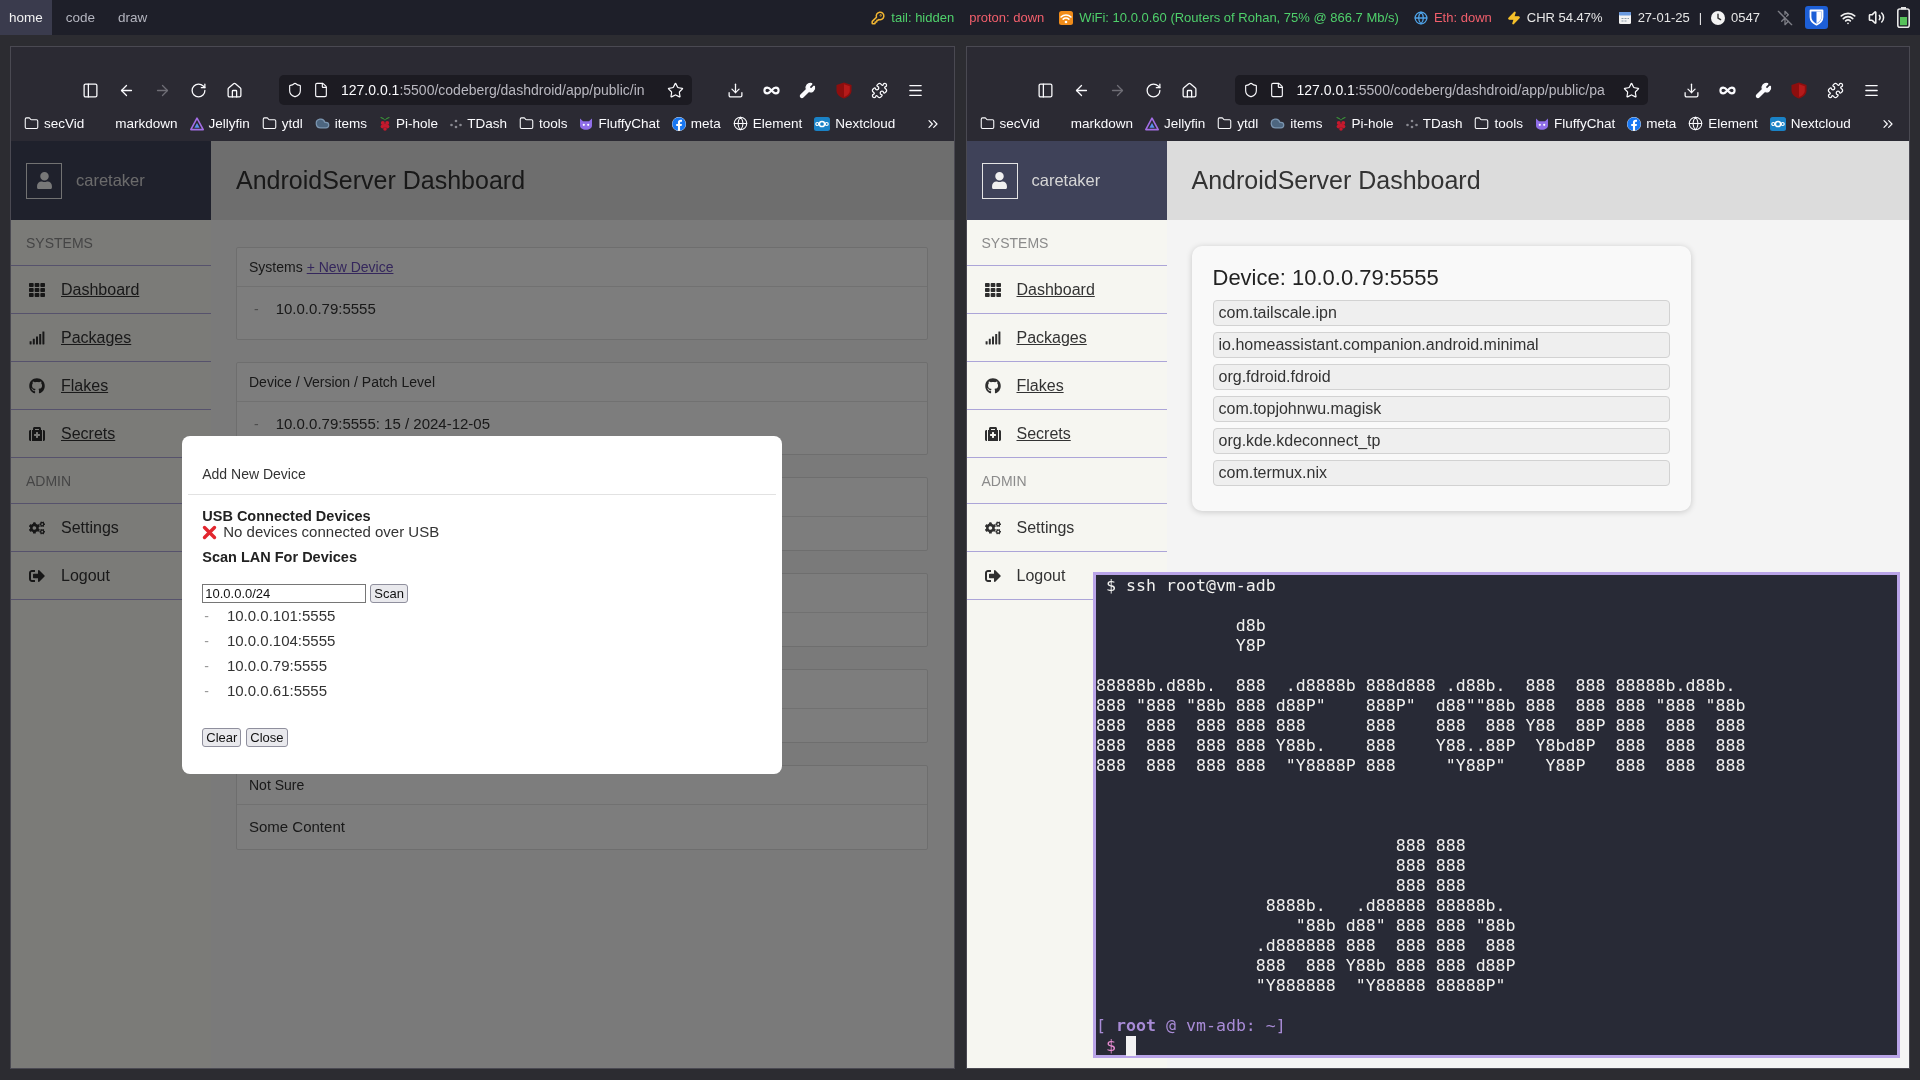  I want to click on volume-icon, so click(1876, 17).